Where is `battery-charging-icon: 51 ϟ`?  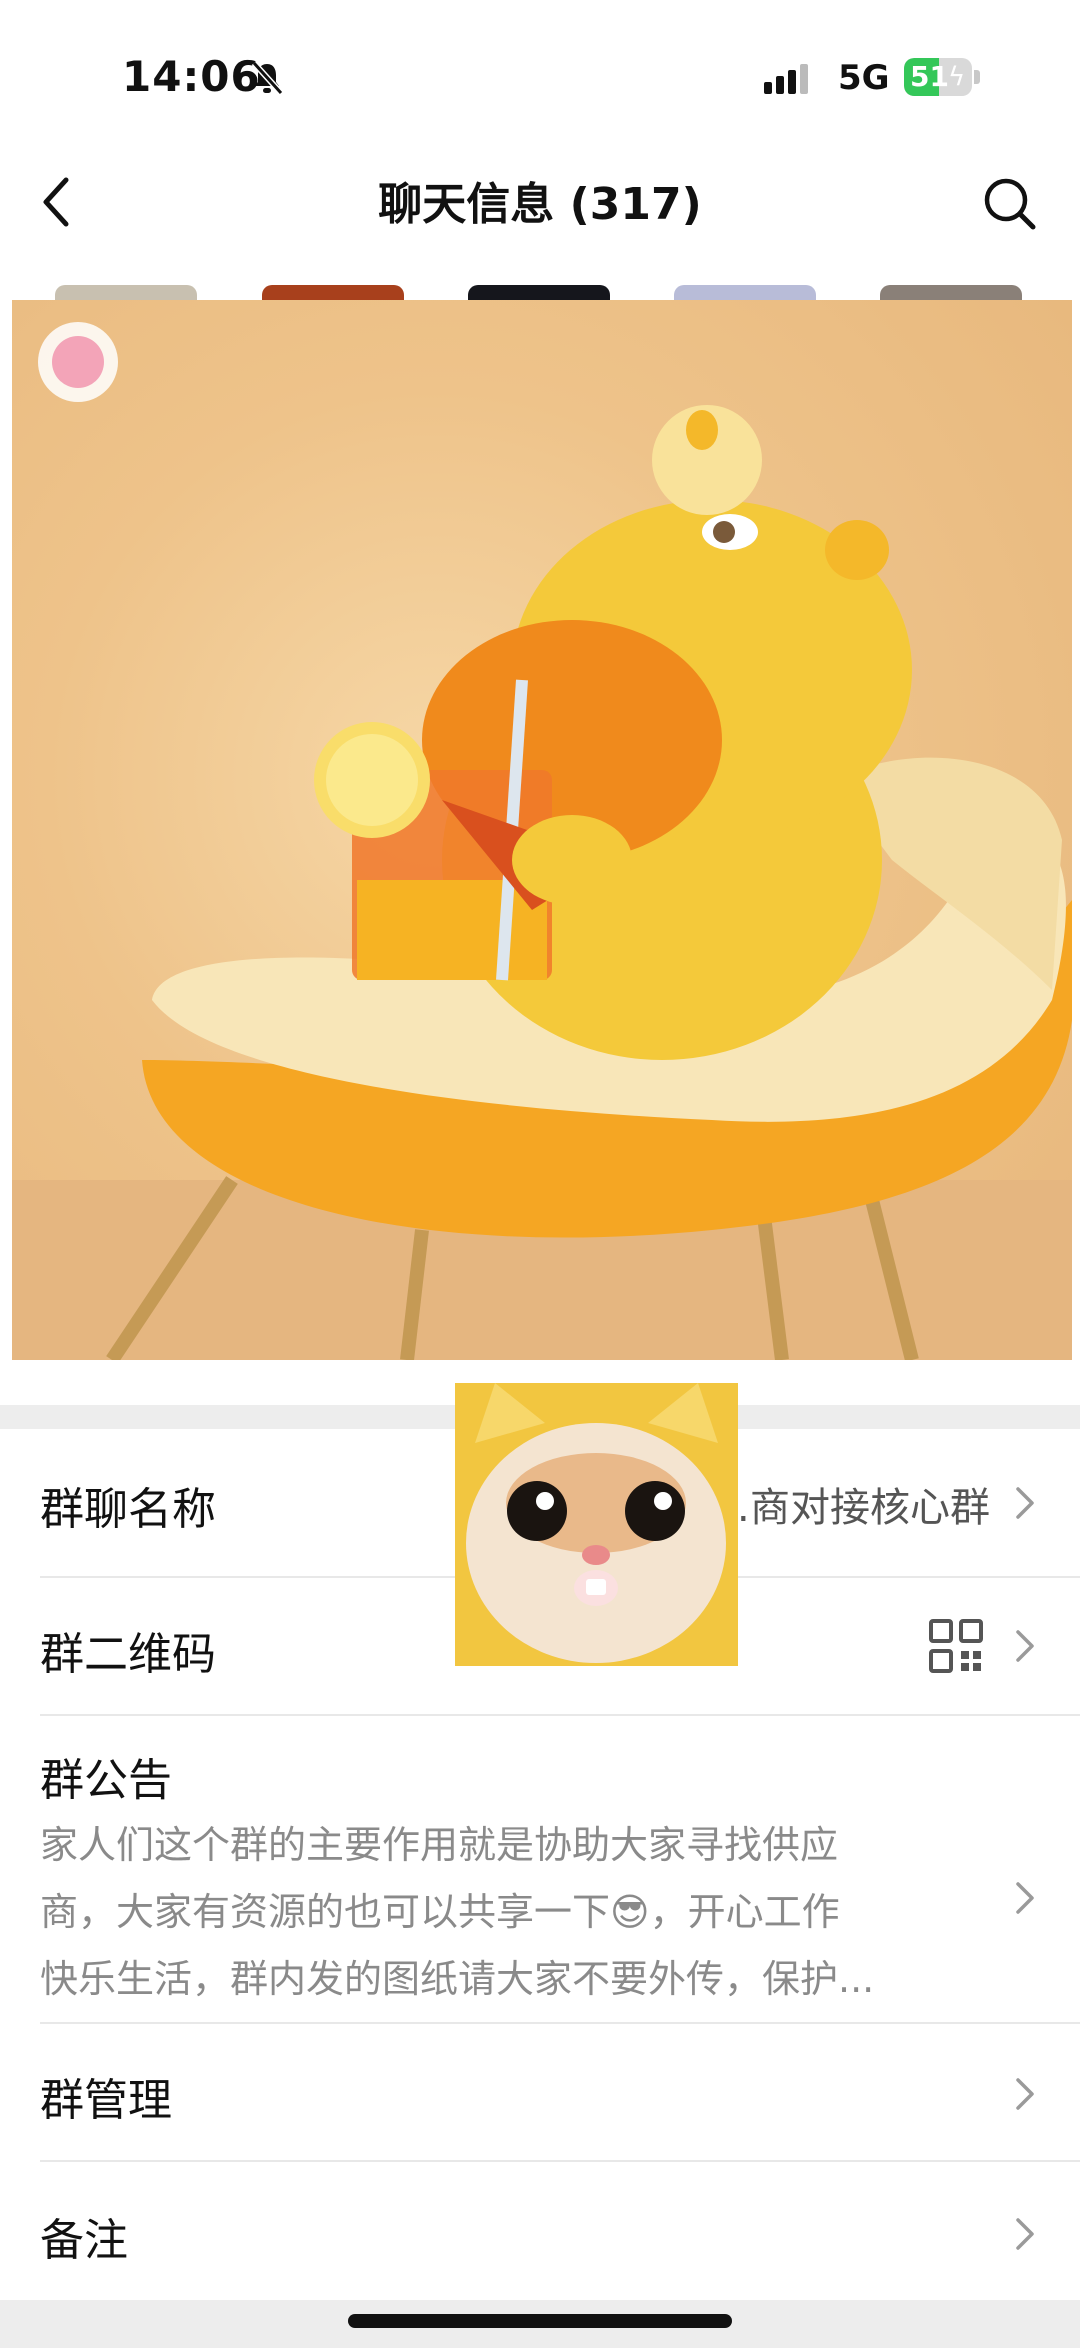 battery-charging-icon: 51 ϟ is located at coordinates (942, 77).